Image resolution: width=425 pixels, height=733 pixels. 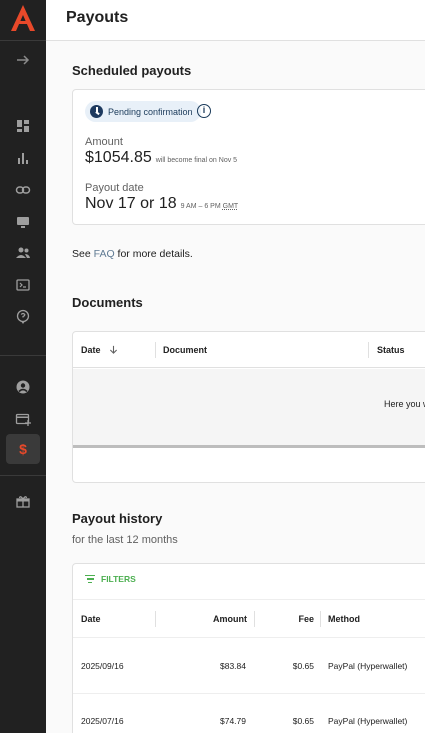 What do you see at coordinates (118, 579) in the screenshot?
I see `filters-label: FILTERS` at bounding box center [118, 579].